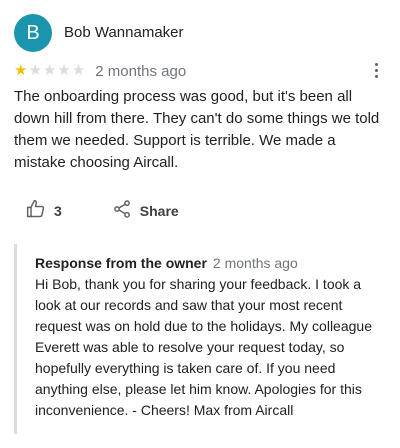 The image size is (400, 448). I want to click on like-count: 3, so click(58, 211).